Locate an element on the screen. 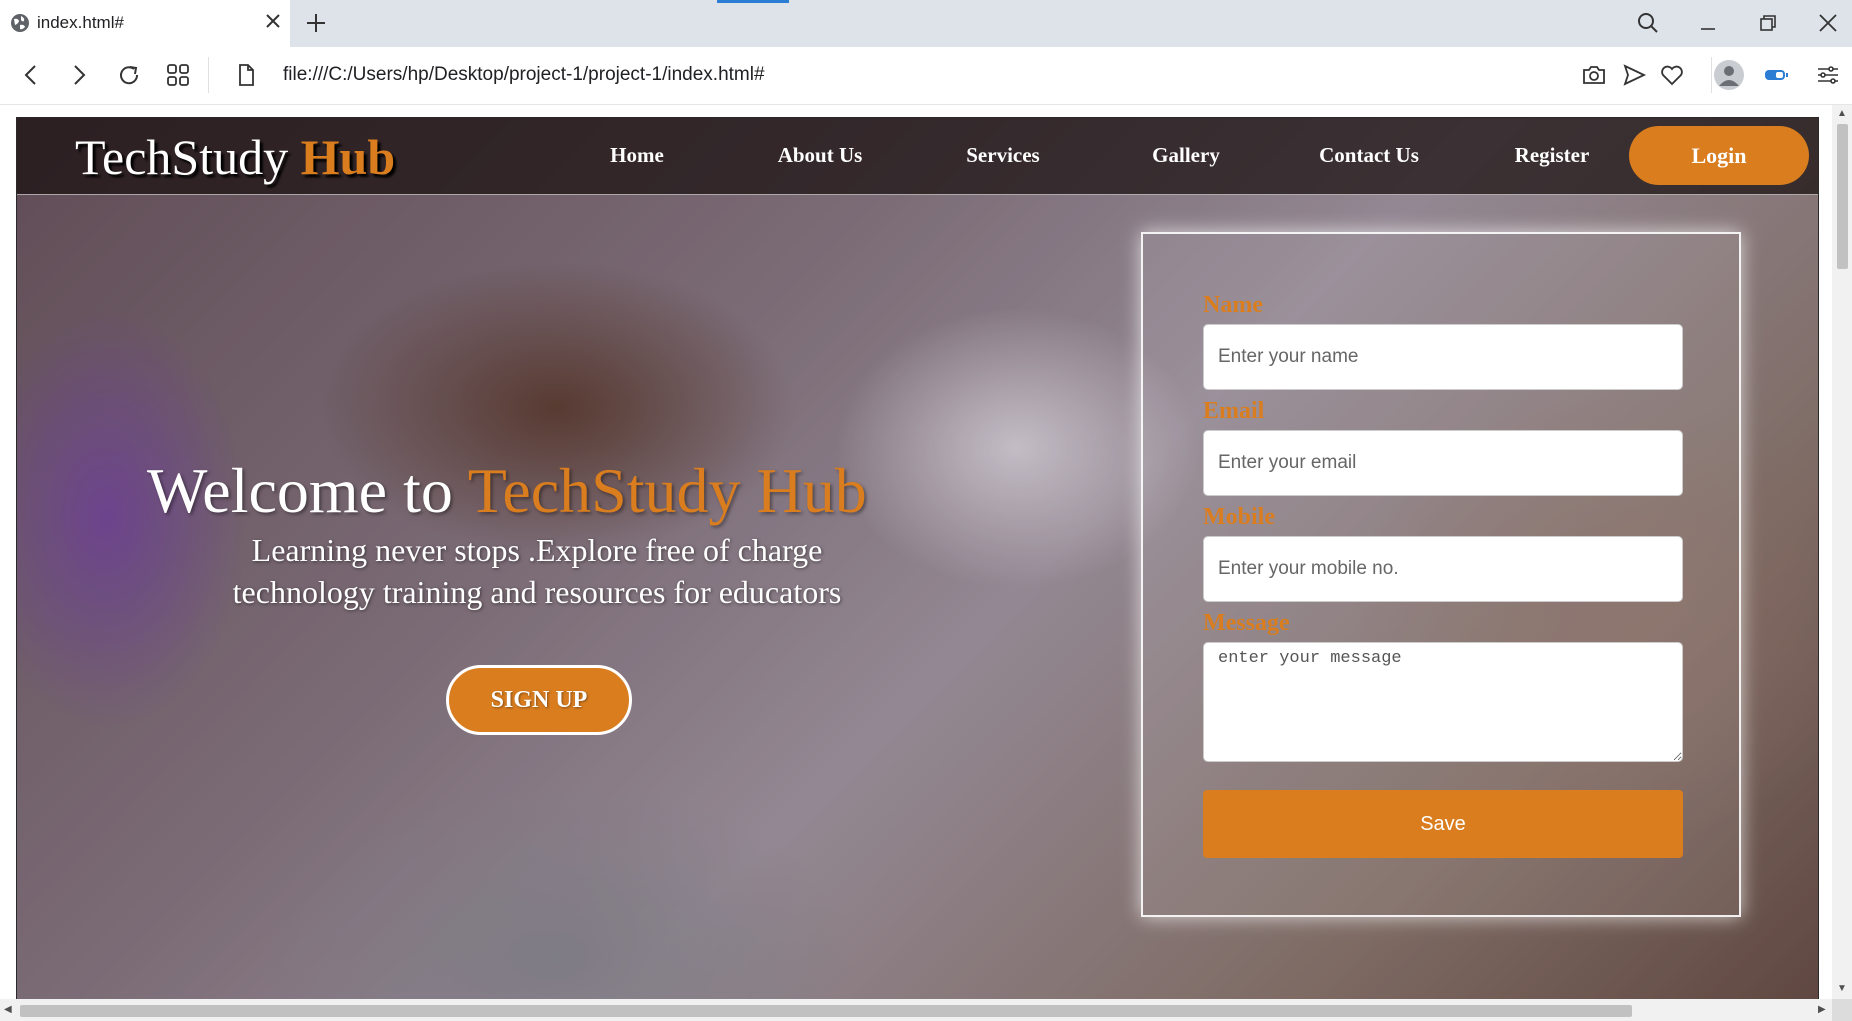 The image size is (1852, 1021). site-logo: TechStudy Hub is located at coordinates (235, 157).